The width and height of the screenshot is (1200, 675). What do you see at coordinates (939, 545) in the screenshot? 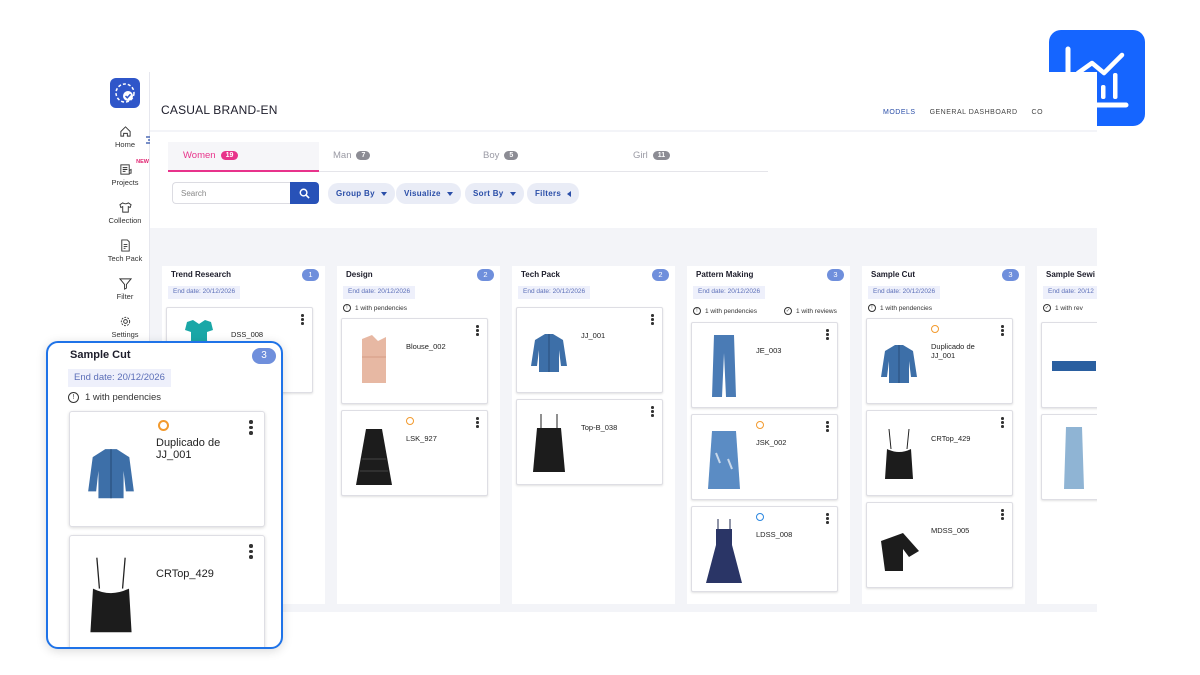
I see `model-card: MDSS_005` at bounding box center [939, 545].